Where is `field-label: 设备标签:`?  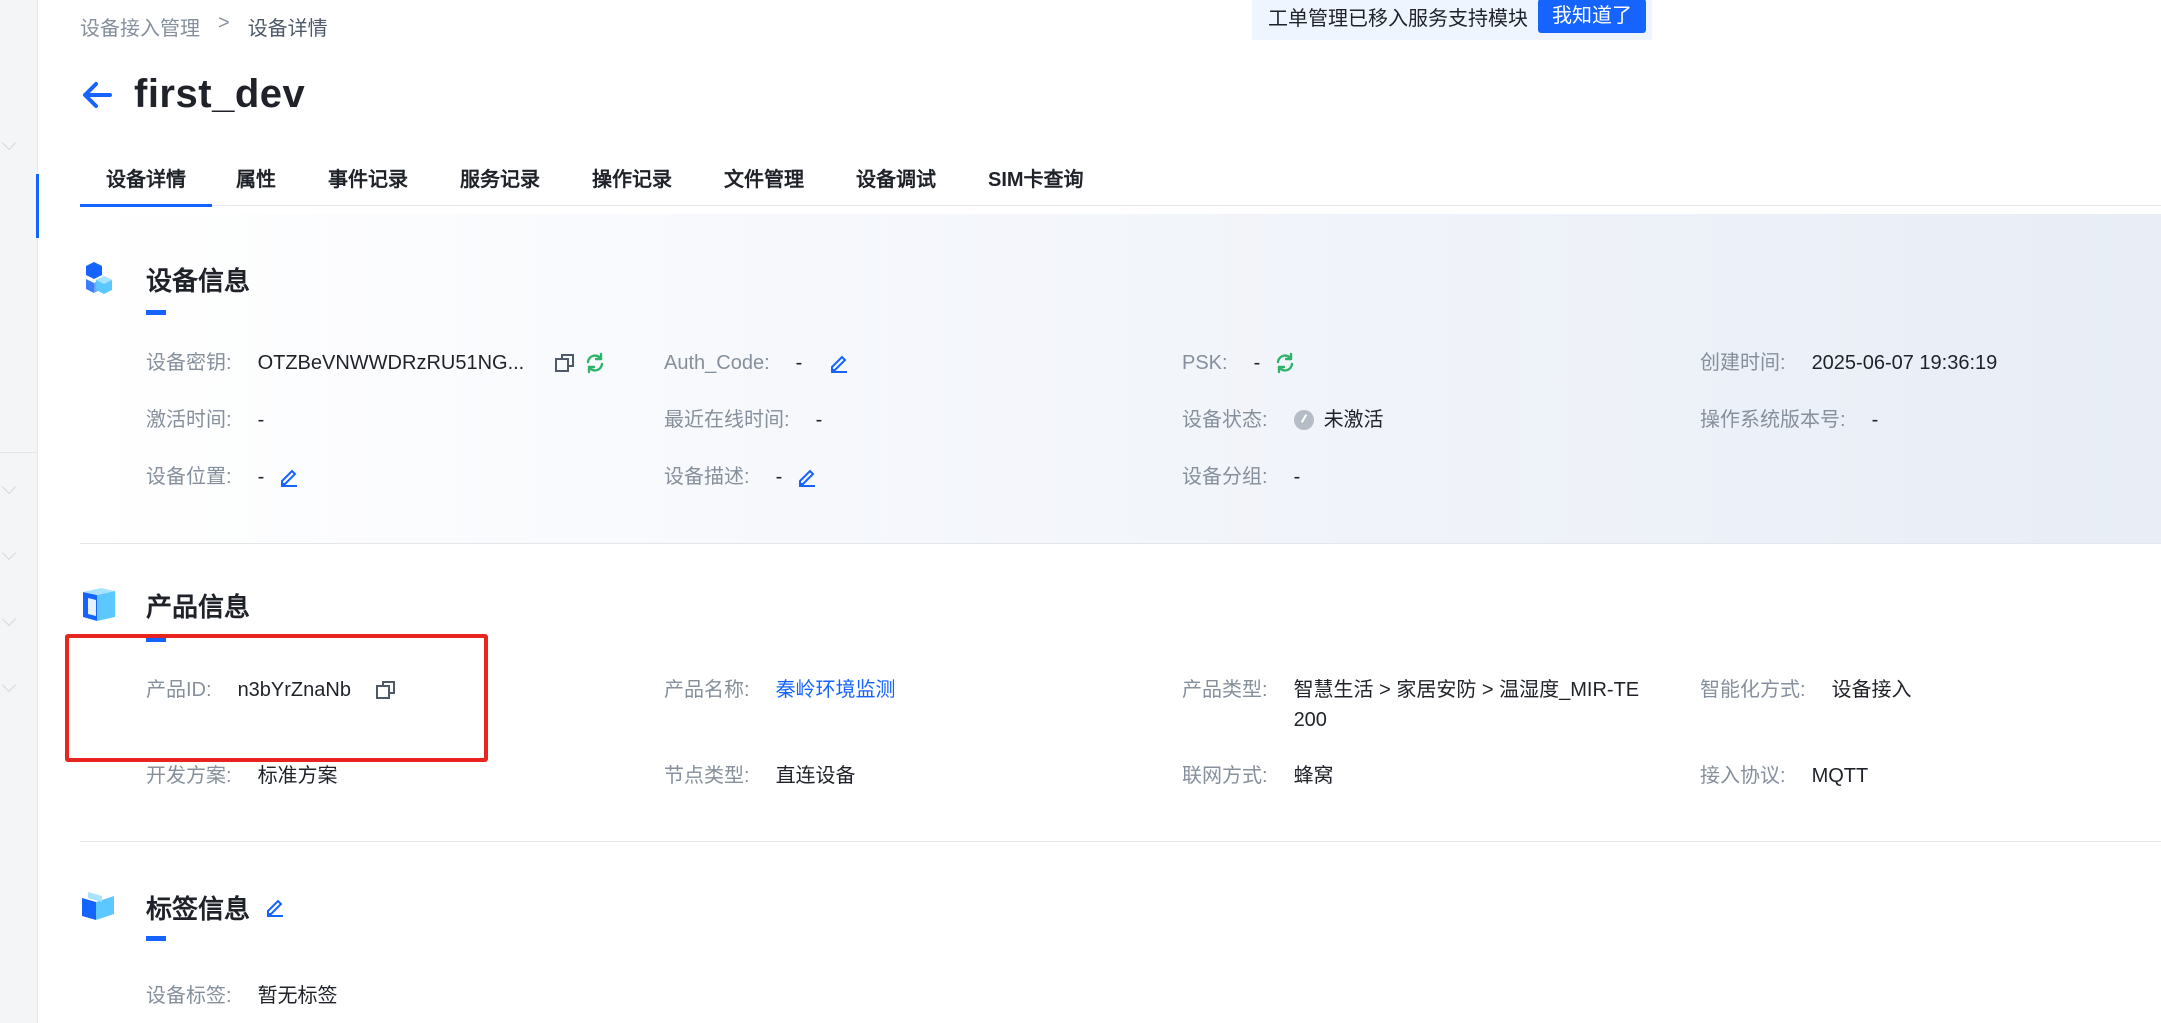
field-label: 设备标签: is located at coordinates (189, 996).